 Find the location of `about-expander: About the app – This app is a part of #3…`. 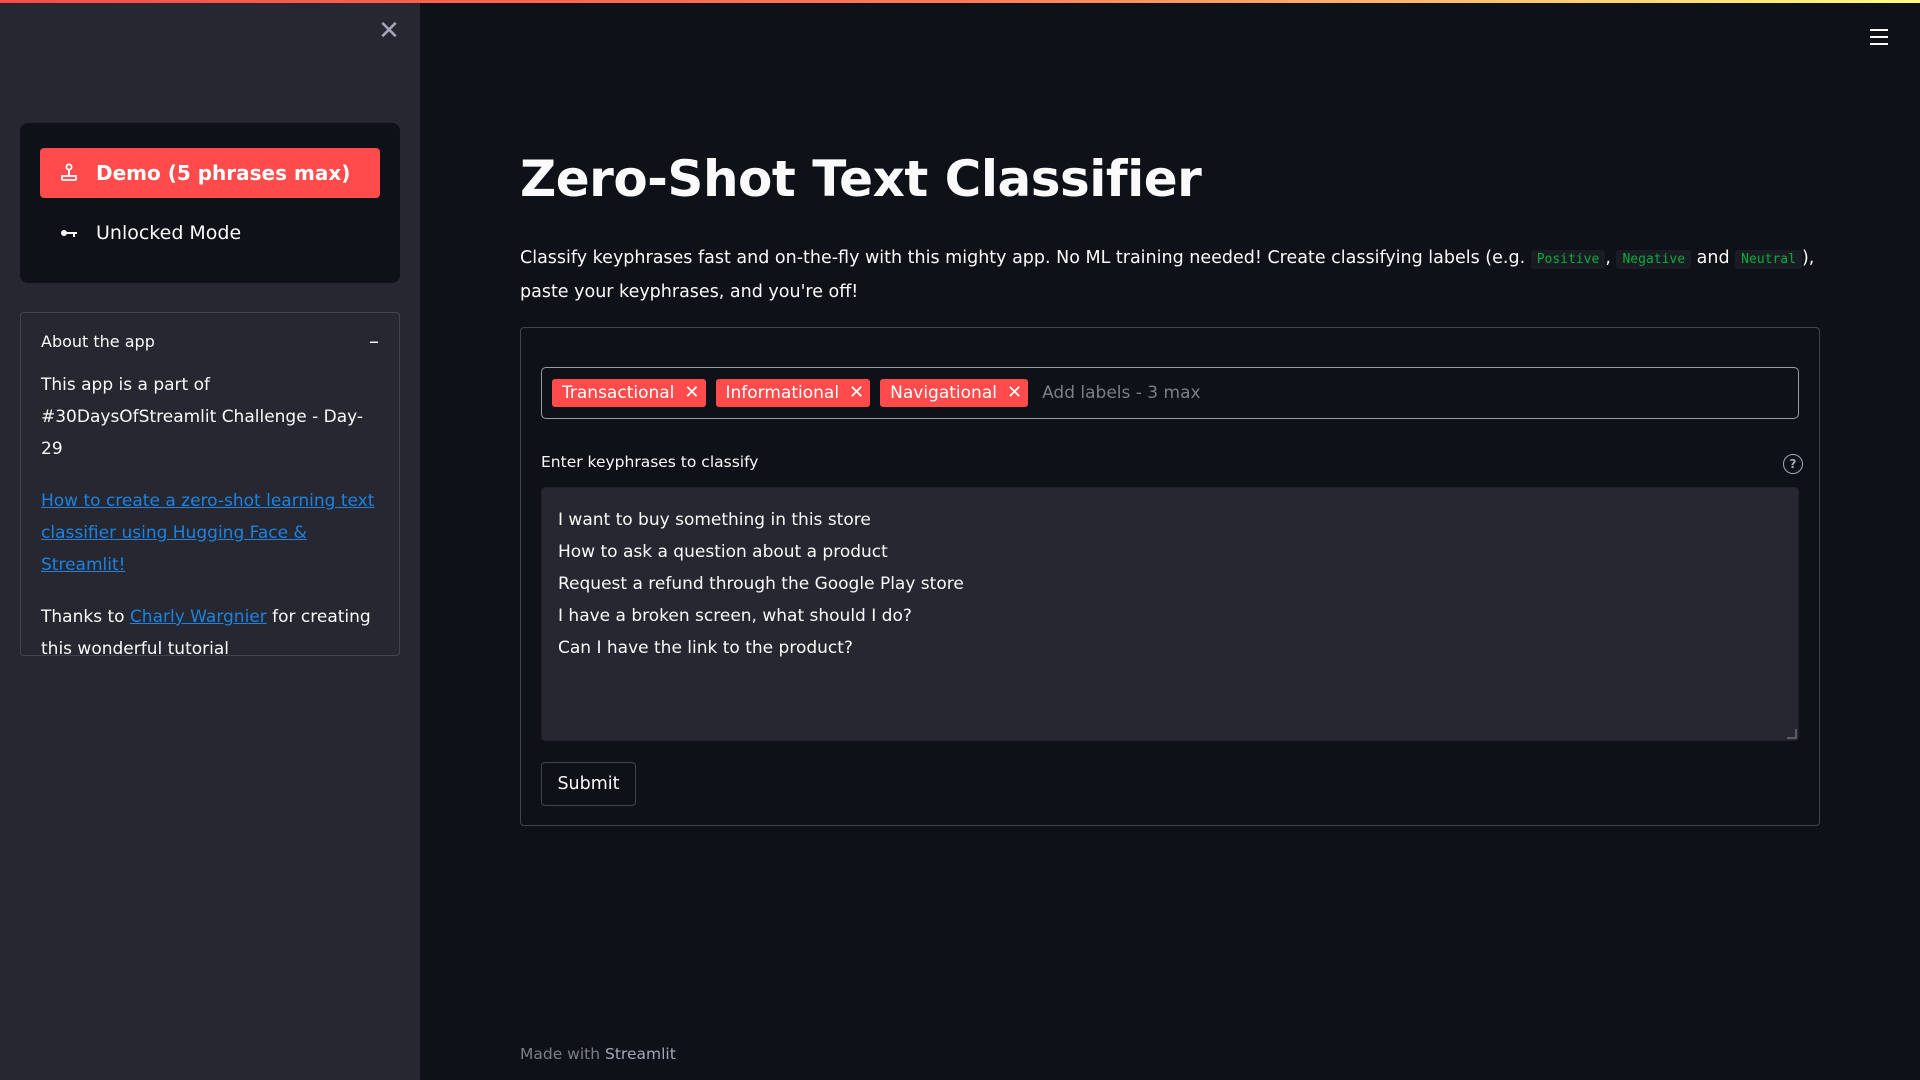

about-expander: About the app – This app is a part of #3… is located at coordinates (210, 485).